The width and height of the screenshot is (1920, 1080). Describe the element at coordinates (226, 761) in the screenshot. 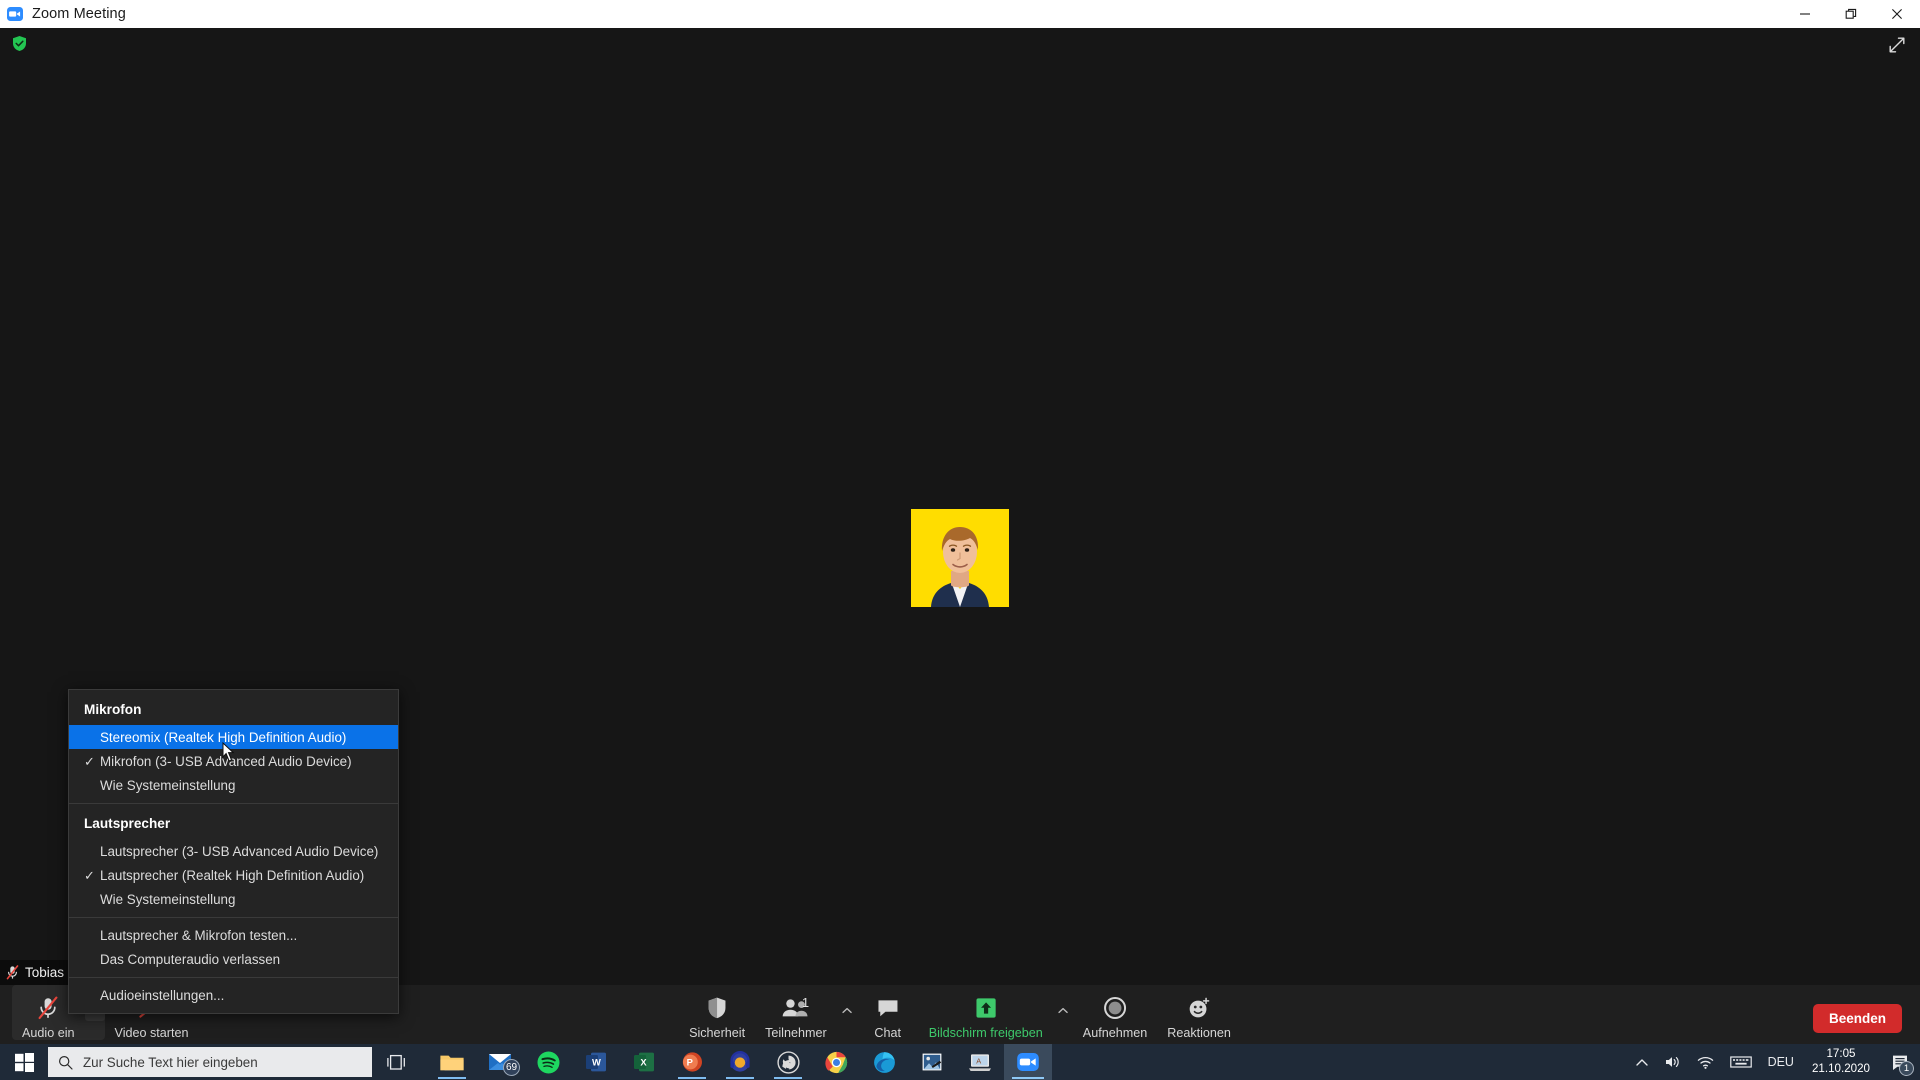

I see `menu-item-label: Mikrofon (3- USB Advanced Audio Device)` at that location.